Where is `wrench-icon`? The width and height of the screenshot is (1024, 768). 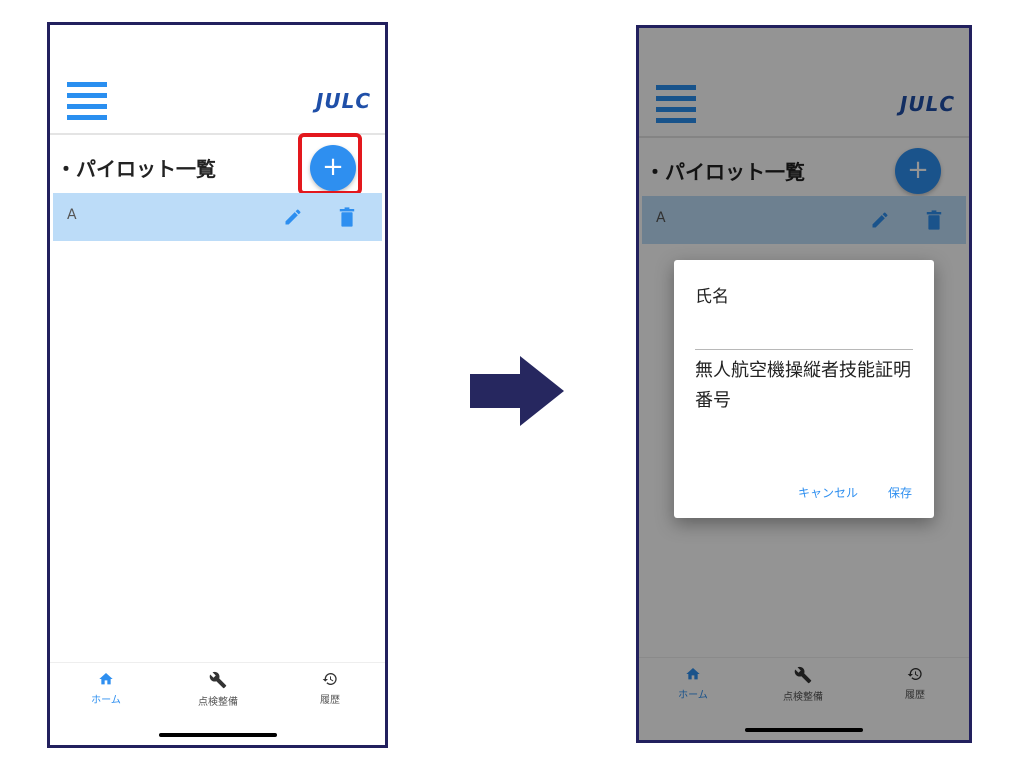 wrench-icon is located at coordinates (218, 680).